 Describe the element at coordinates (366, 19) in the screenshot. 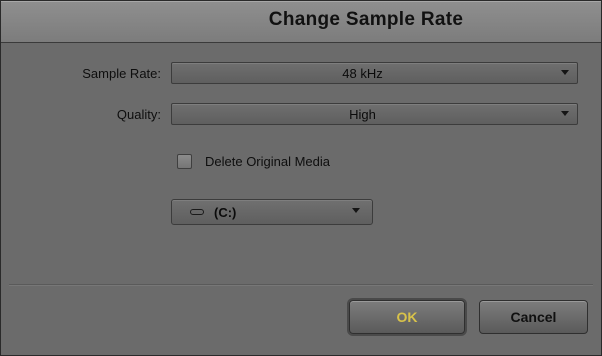

I see `dialog-title: Change Sample Rate` at that location.